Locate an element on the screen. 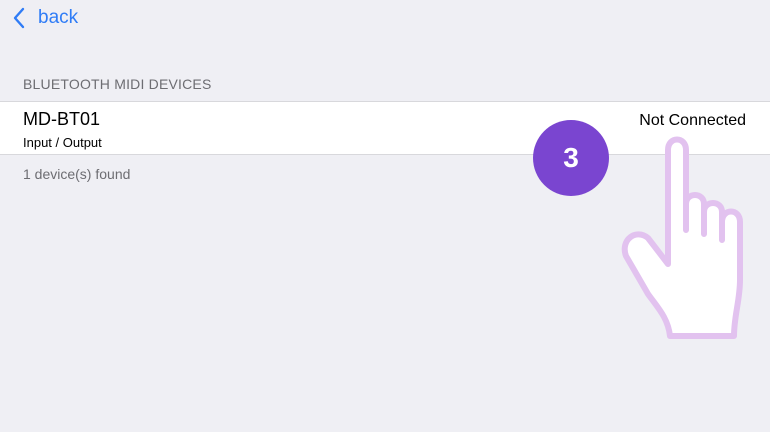 The height and width of the screenshot is (432, 770). step-badge: 3 is located at coordinates (571, 158).